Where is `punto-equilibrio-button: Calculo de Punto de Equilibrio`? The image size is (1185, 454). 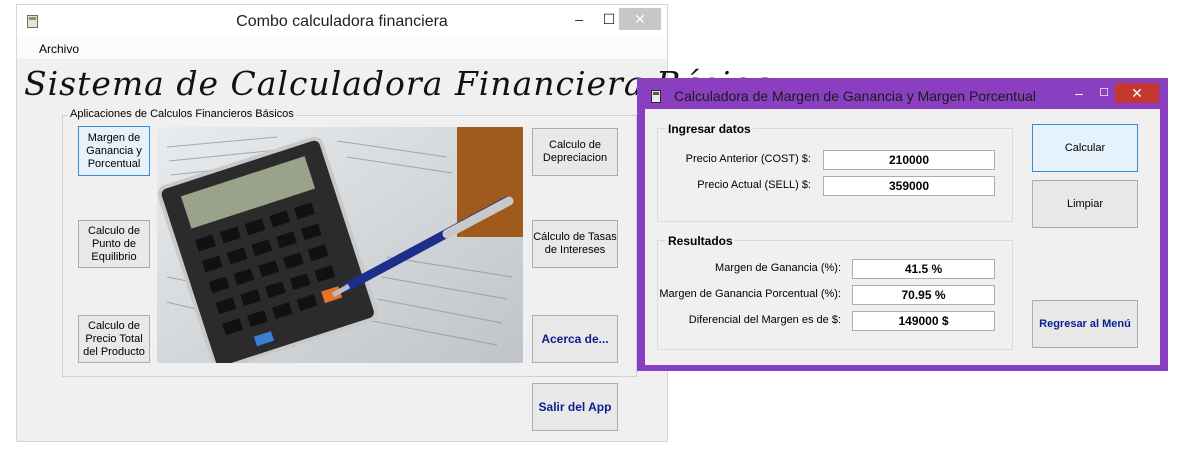
punto-equilibrio-button: Calculo de Punto de Equilibrio is located at coordinates (114, 244).